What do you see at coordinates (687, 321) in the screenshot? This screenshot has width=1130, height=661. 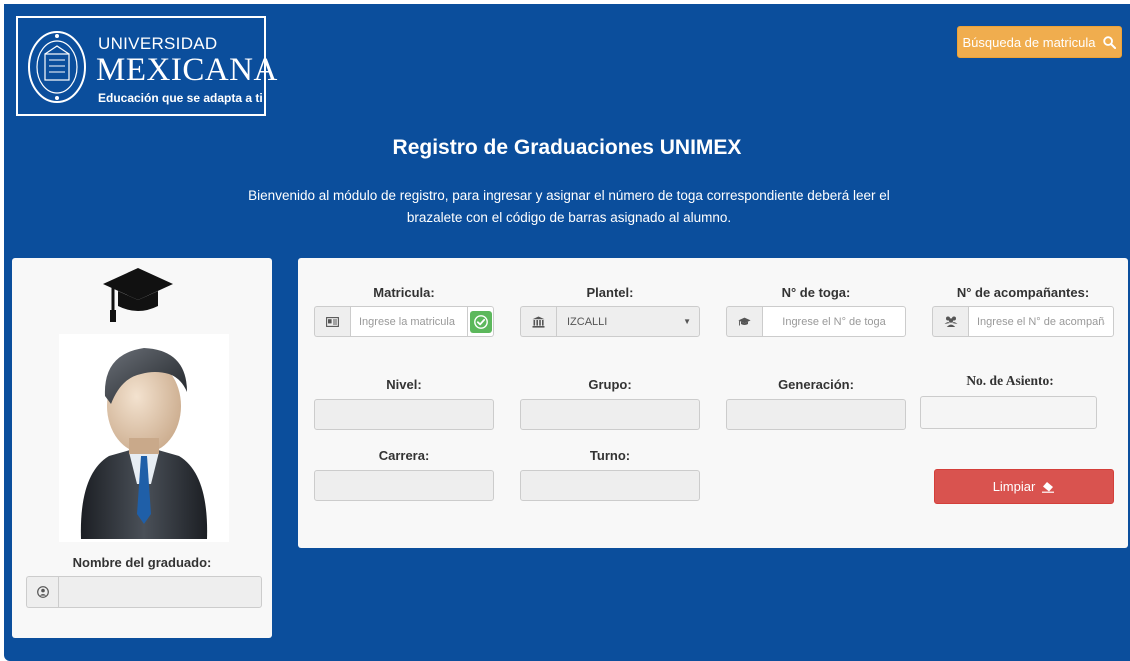 I see `chevron-down-icon: ▼` at bounding box center [687, 321].